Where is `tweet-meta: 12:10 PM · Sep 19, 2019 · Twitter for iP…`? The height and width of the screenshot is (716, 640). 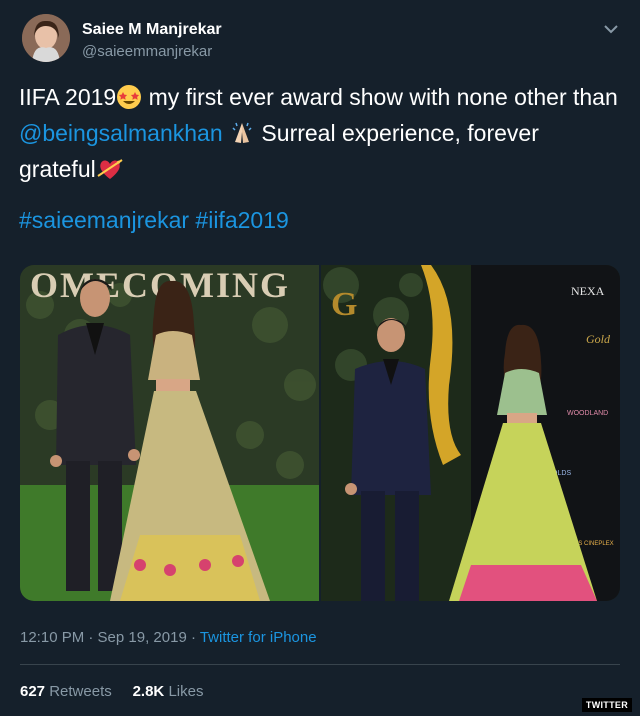
tweet-meta: 12:10 PM · Sep 19, 2019 · Twitter for iP… is located at coordinates (168, 637).